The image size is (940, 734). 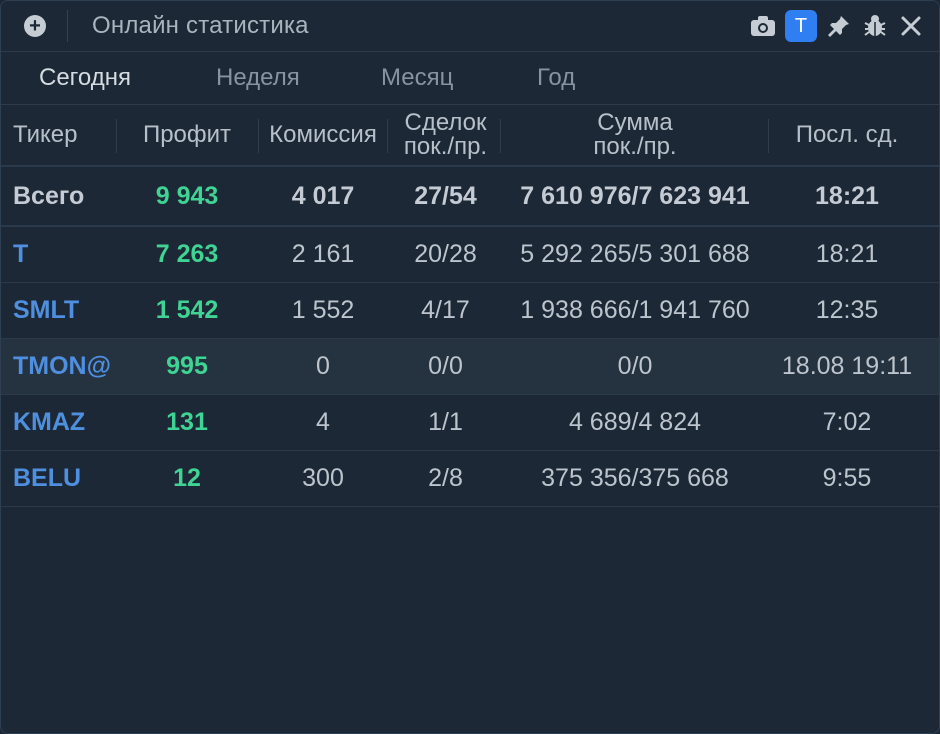 What do you see at coordinates (635, 122) in the screenshot?
I see `header-sum-line1: Сумма` at bounding box center [635, 122].